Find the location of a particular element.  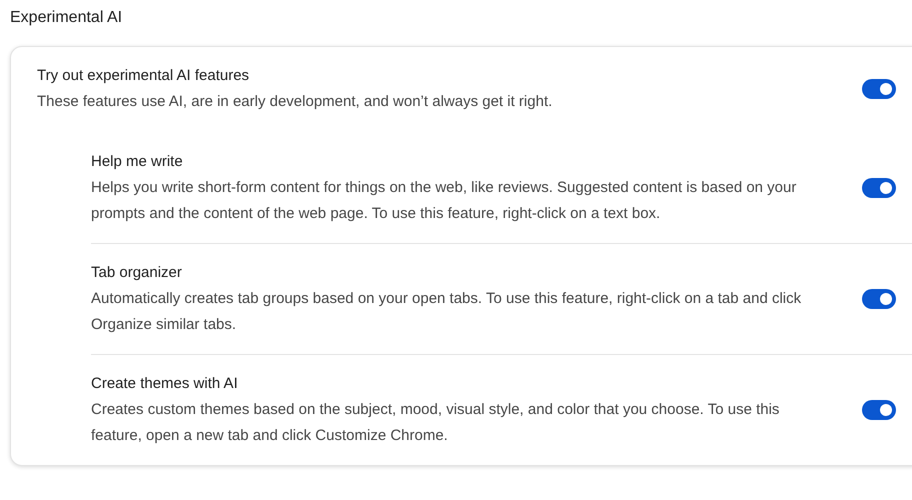

setting-description: These features use AI, are in early development, and won’t always get it right. is located at coordinates (295, 102).